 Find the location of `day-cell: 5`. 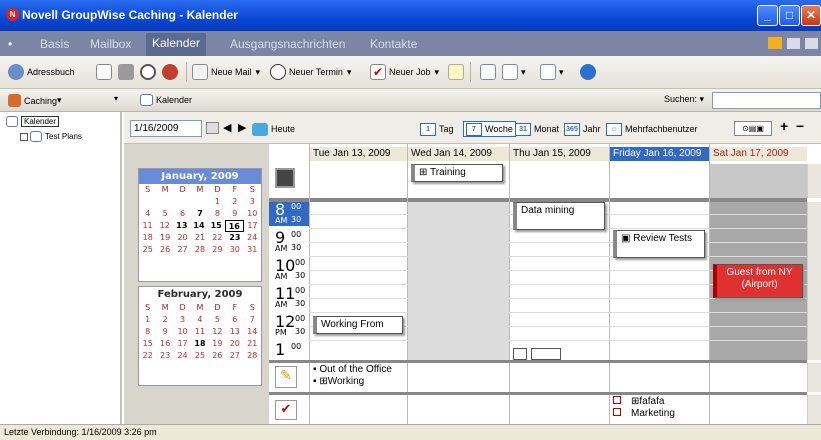

day-cell: 5 is located at coordinates (217, 320).